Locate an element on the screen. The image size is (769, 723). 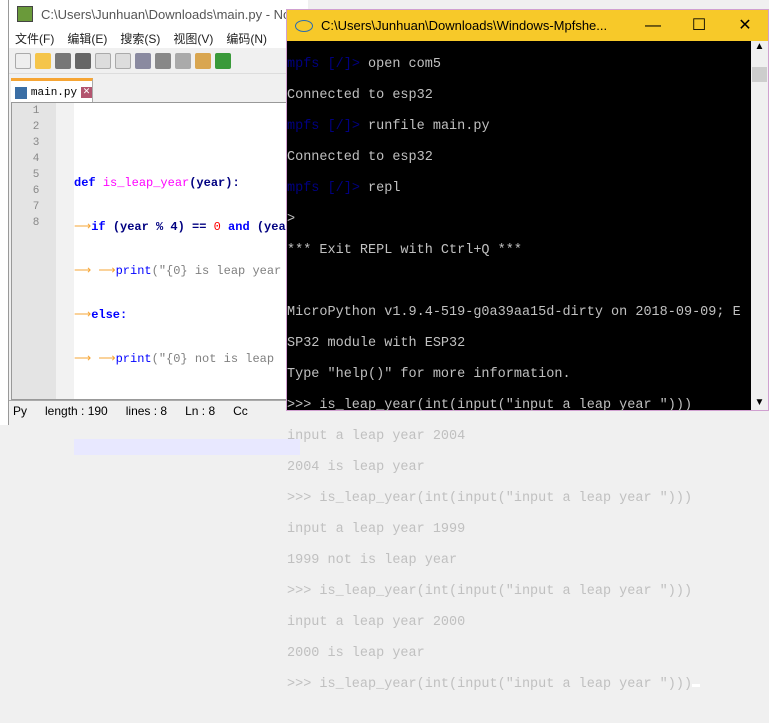
keyword: if is located at coordinates (98, 227).